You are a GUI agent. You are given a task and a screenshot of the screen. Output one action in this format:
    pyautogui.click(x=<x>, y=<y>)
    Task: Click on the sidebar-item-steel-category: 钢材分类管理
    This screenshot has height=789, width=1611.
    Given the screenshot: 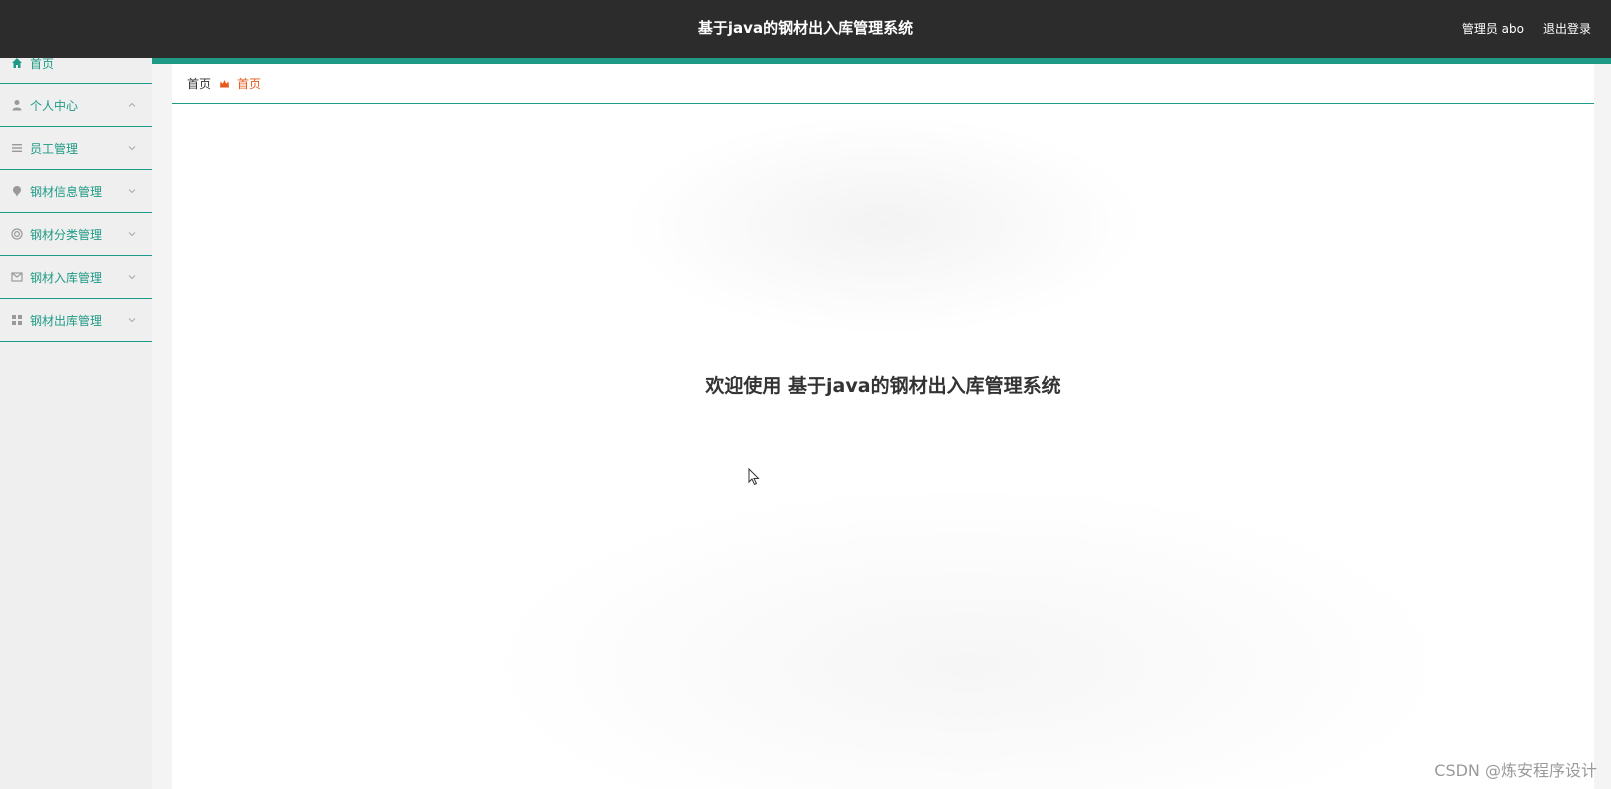 What is the action you would take?
    pyautogui.click(x=76, y=234)
    